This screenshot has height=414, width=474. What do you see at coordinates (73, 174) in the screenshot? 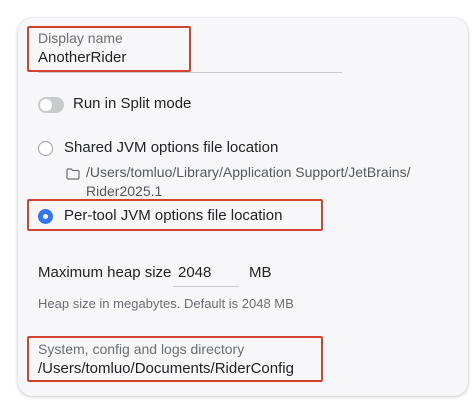
I see `folder-icon` at bounding box center [73, 174].